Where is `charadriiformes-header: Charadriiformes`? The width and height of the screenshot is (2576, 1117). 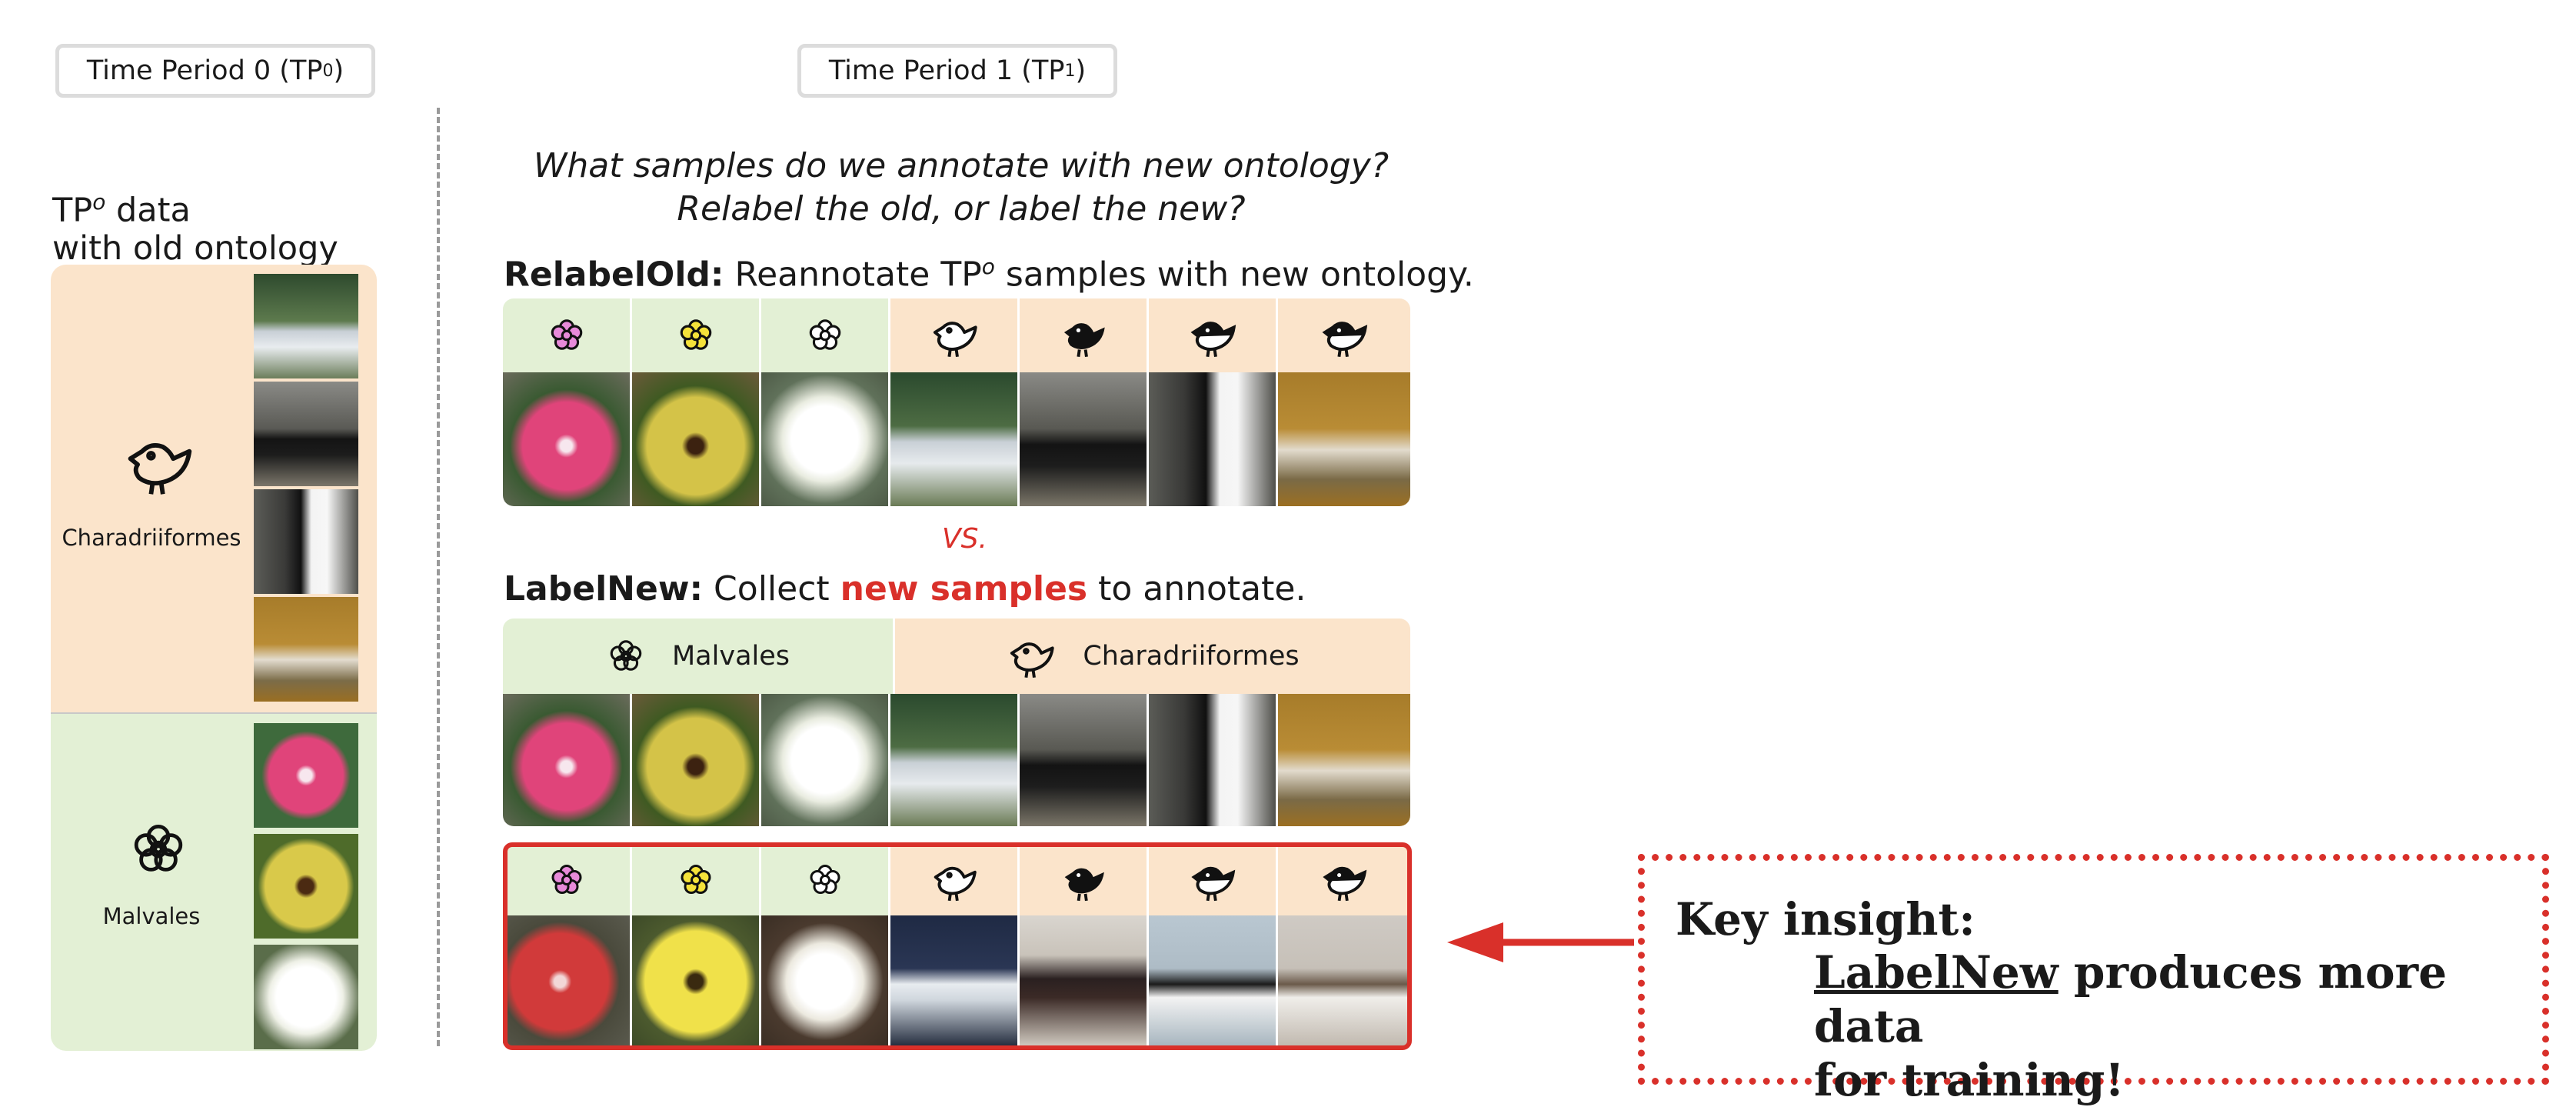
charadriiformes-header: Charadriiformes is located at coordinates (1152, 656).